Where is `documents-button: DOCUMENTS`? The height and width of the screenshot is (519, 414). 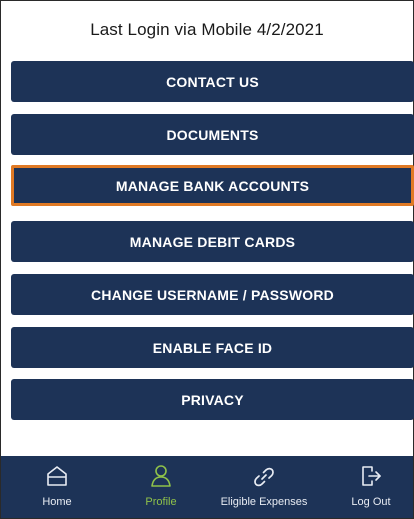
documents-button: DOCUMENTS is located at coordinates (212, 134).